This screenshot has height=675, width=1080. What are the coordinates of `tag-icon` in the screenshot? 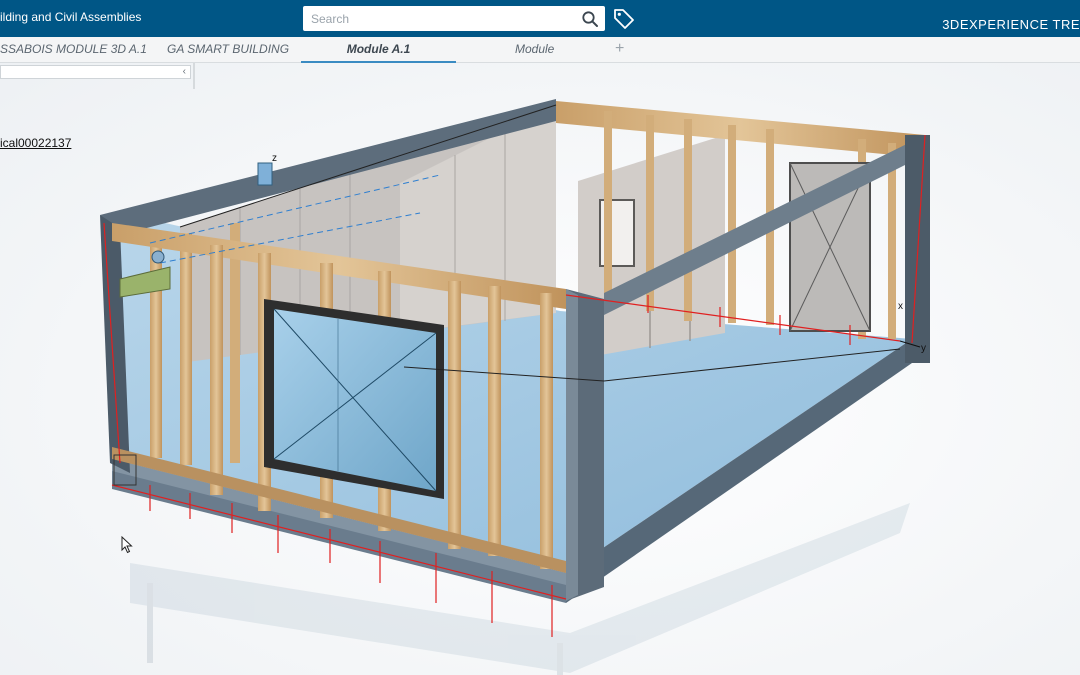 It's located at (624, 18).